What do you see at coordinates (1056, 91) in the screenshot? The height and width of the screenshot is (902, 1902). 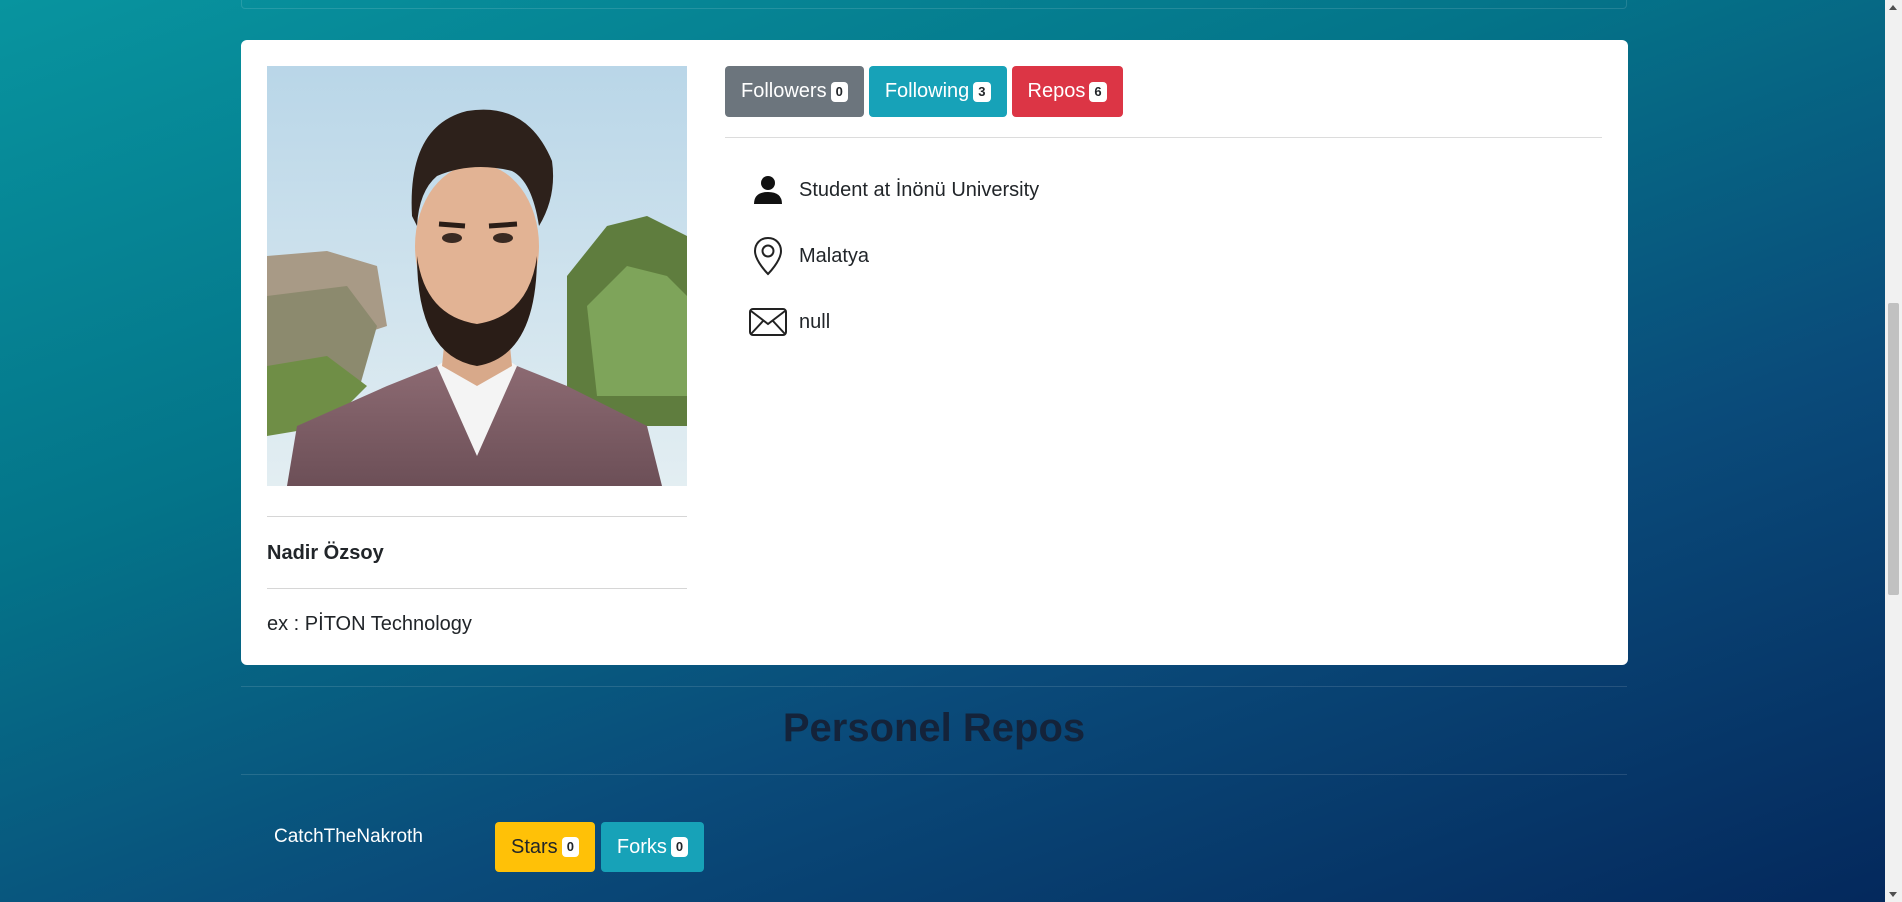 I see `repos-label: Repos` at bounding box center [1056, 91].